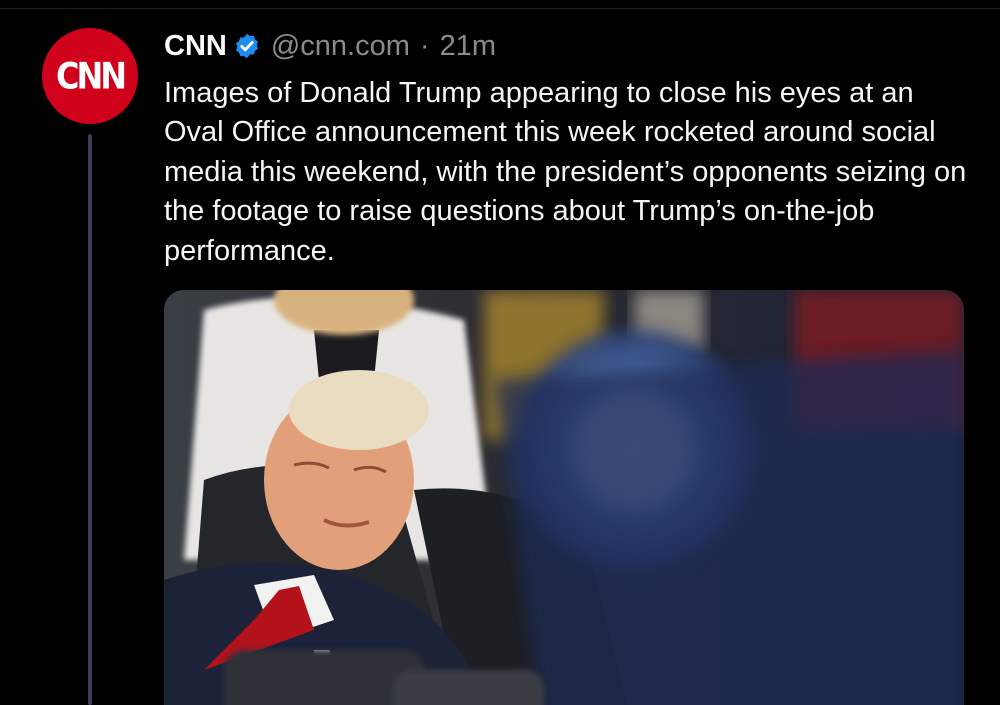  I want to click on author-avatar: CNN, so click(90, 76).